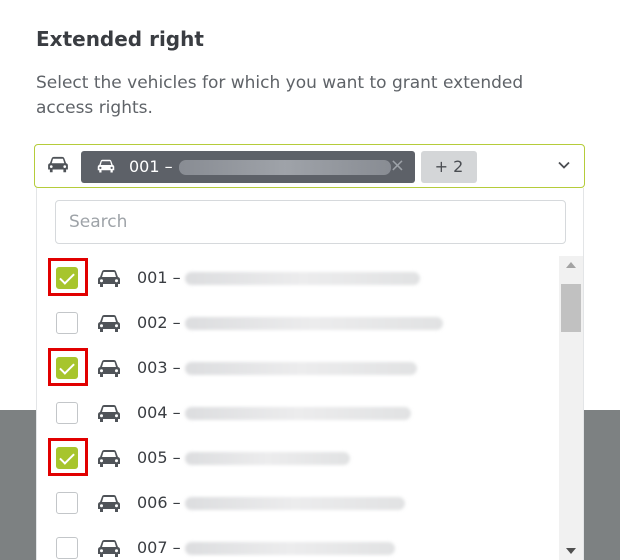 This screenshot has width=620, height=560. What do you see at coordinates (571, 308) in the screenshot?
I see `scrollbar-thumb` at bounding box center [571, 308].